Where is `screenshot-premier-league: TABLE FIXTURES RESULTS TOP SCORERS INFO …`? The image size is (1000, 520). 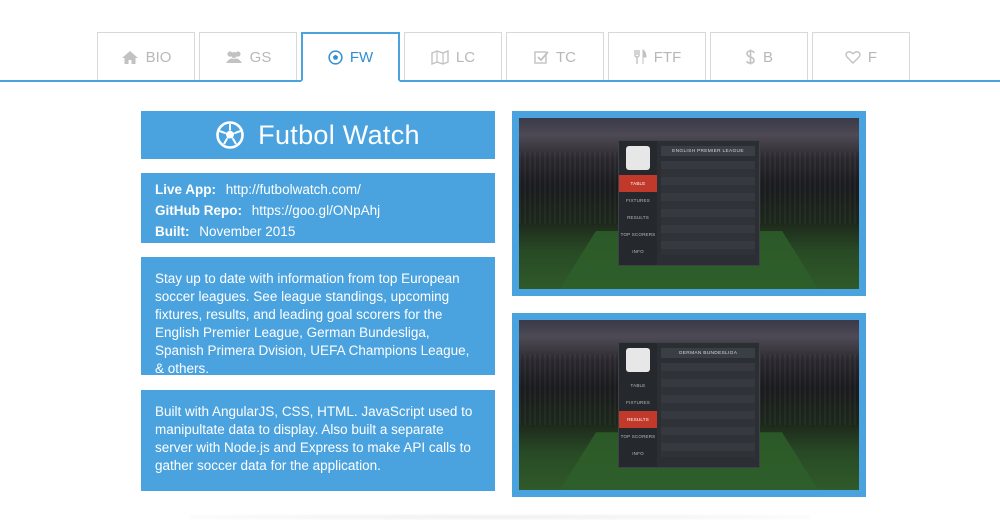
screenshot-premier-league: TABLE FIXTURES RESULTS TOP SCORERS INFO … is located at coordinates (689, 203).